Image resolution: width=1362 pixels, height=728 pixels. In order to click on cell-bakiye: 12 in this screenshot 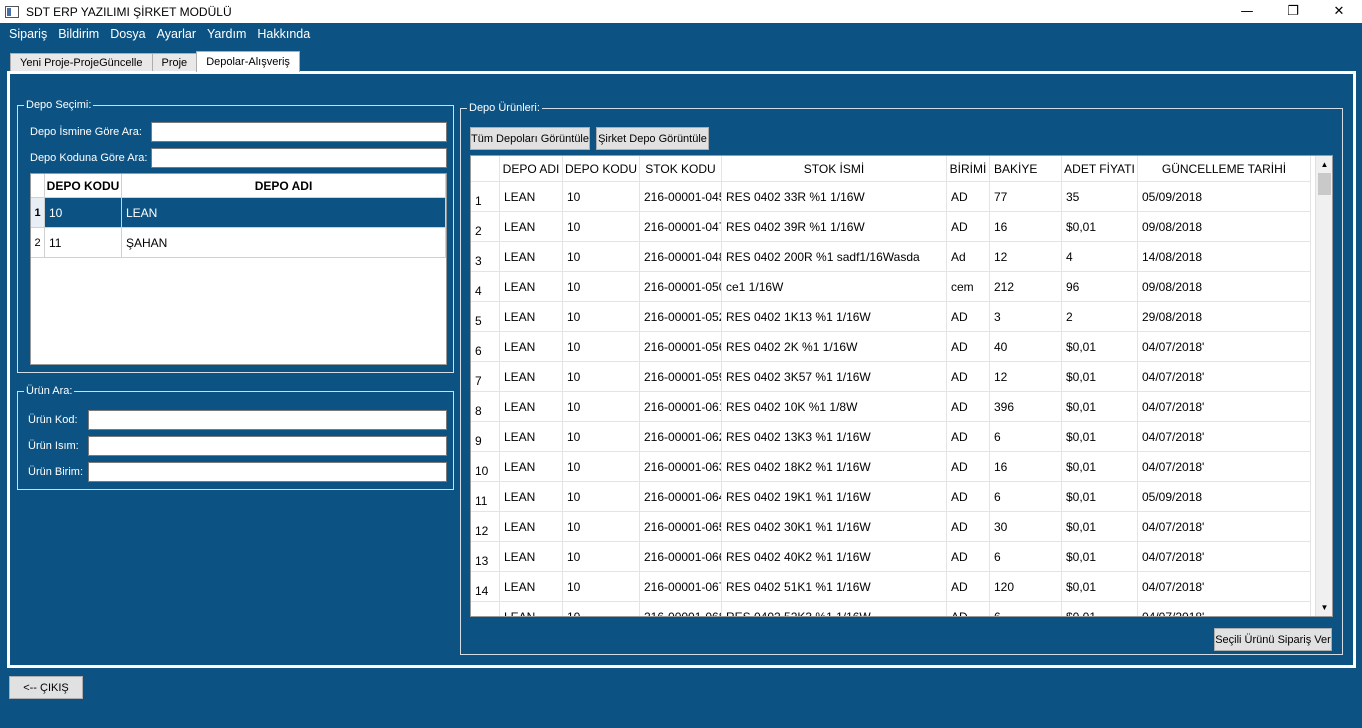, I will do `click(1026, 377)`.